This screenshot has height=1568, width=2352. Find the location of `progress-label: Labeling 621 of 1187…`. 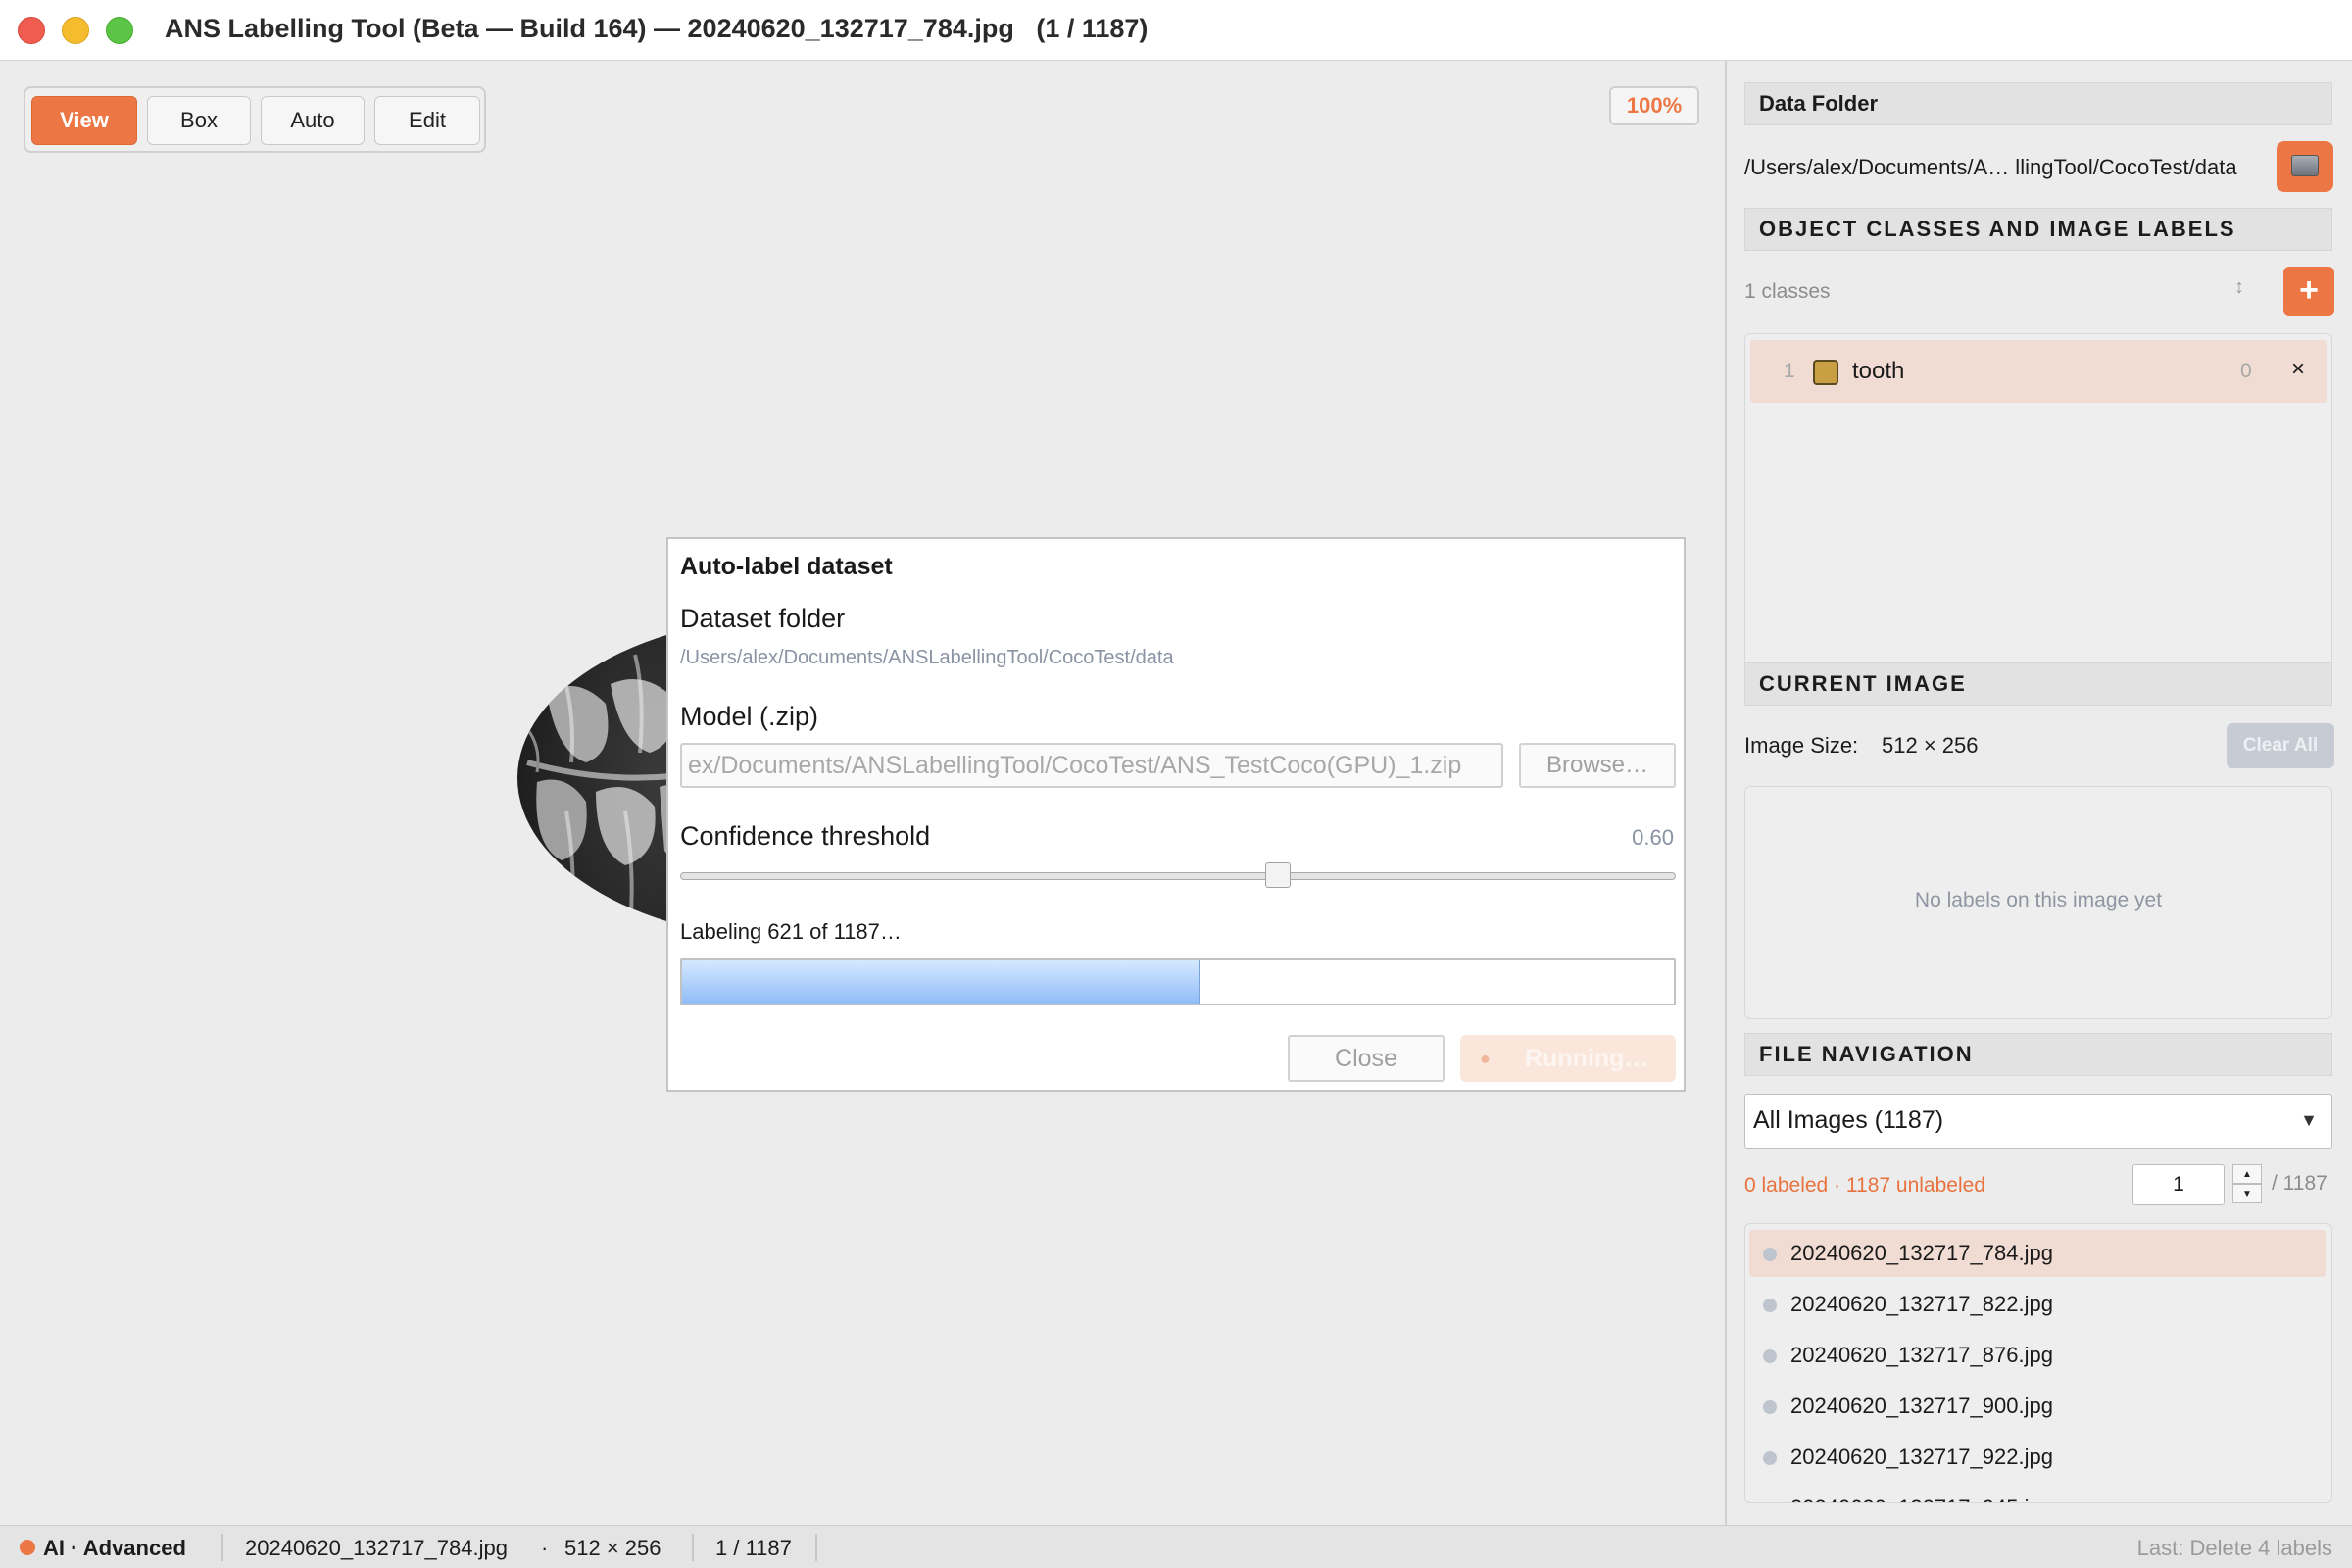

progress-label: Labeling 621 of 1187… is located at coordinates (791, 931).